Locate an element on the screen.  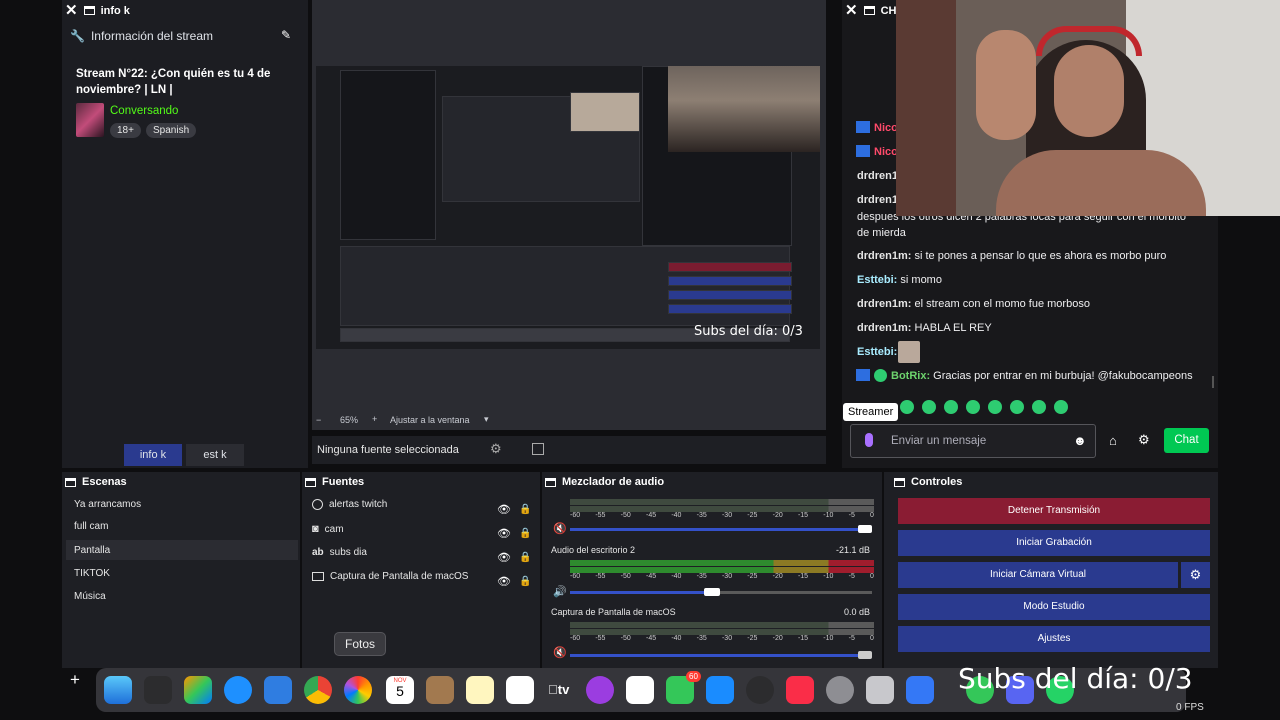
system-settings-icon is located at coordinates (840, 690).